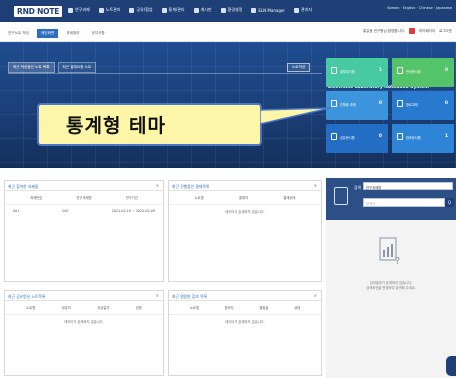  I want to click on tab-recent-notes: 최근 작성중인 노트 목록, so click(31, 67).